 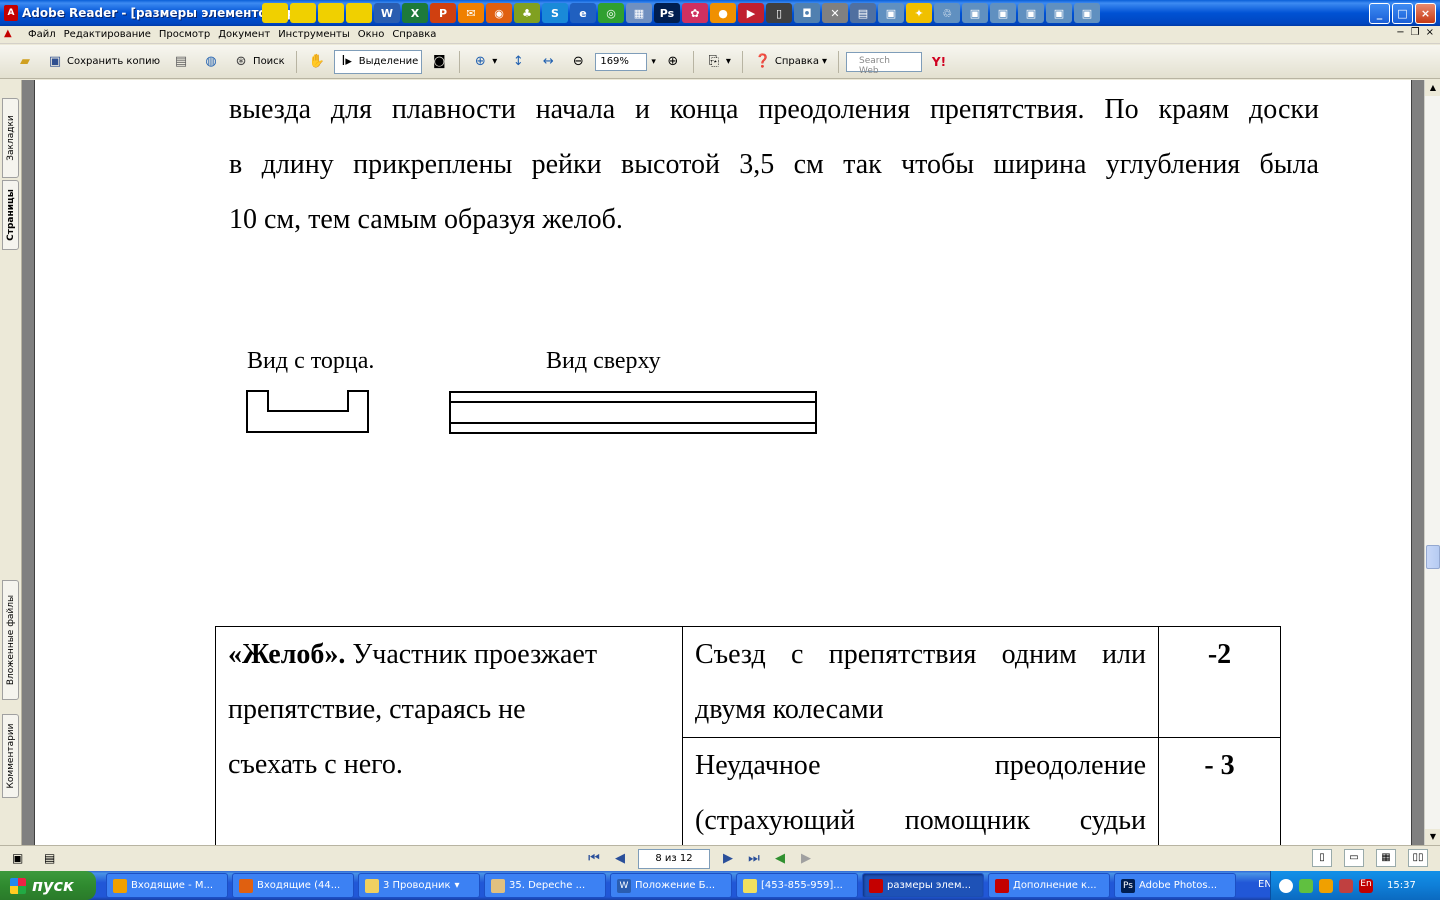 I want to click on word-icon: W, so click(x=387, y=13).